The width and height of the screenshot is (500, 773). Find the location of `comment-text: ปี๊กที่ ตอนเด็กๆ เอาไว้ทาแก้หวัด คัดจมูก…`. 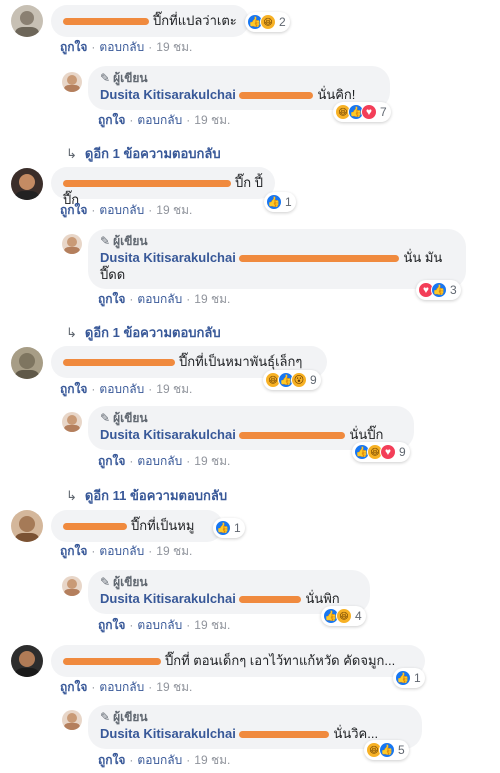

comment-text: ปี๊กที่ ตอนเด็กๆ เอาไว้ทาแก้หวัด คัดจมูก… is located at coordinates (280, 660).